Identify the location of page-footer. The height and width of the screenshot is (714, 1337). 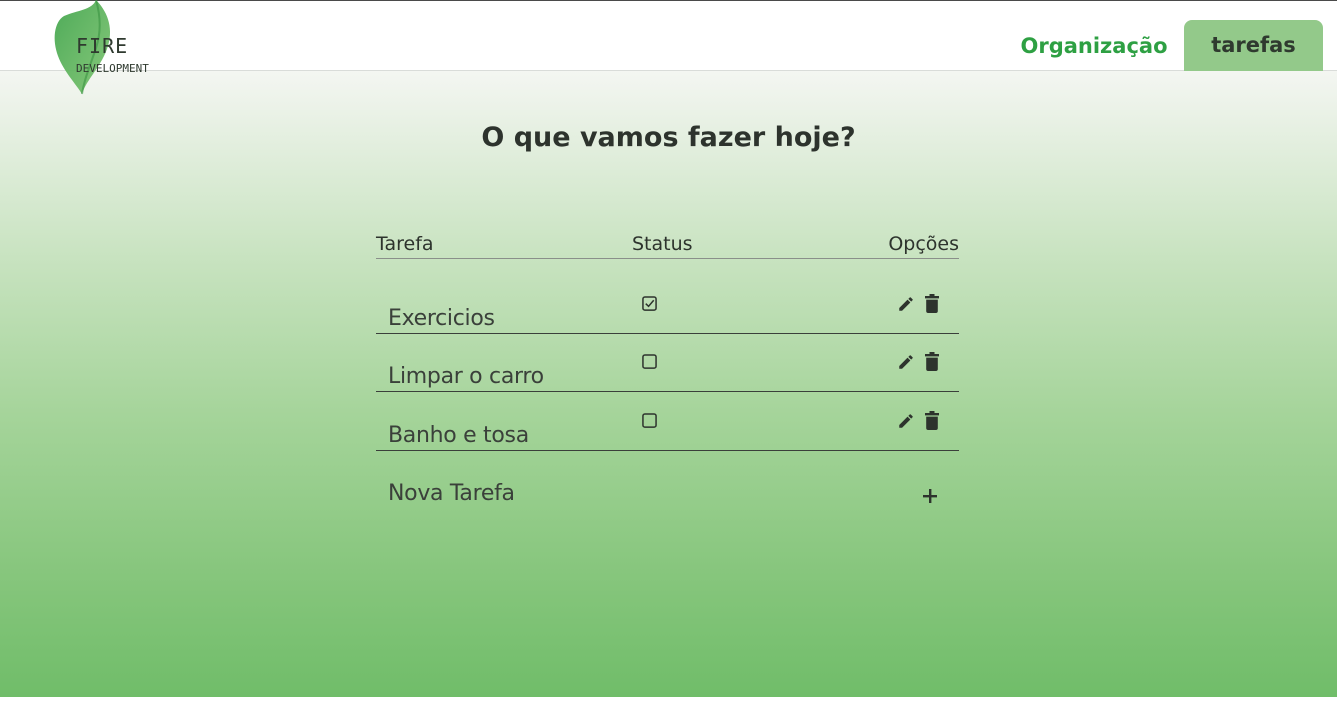
(668, 705).